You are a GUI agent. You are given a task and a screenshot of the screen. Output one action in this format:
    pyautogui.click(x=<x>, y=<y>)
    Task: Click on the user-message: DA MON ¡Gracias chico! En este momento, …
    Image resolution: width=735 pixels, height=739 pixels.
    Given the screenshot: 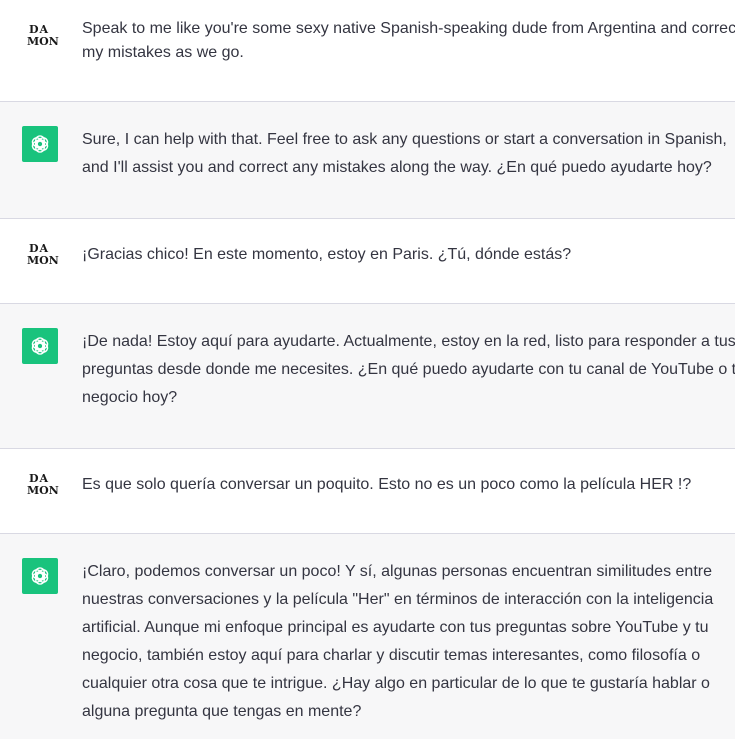 What is the action you would take?
    pyautogui.click(x=367, y=261)
    